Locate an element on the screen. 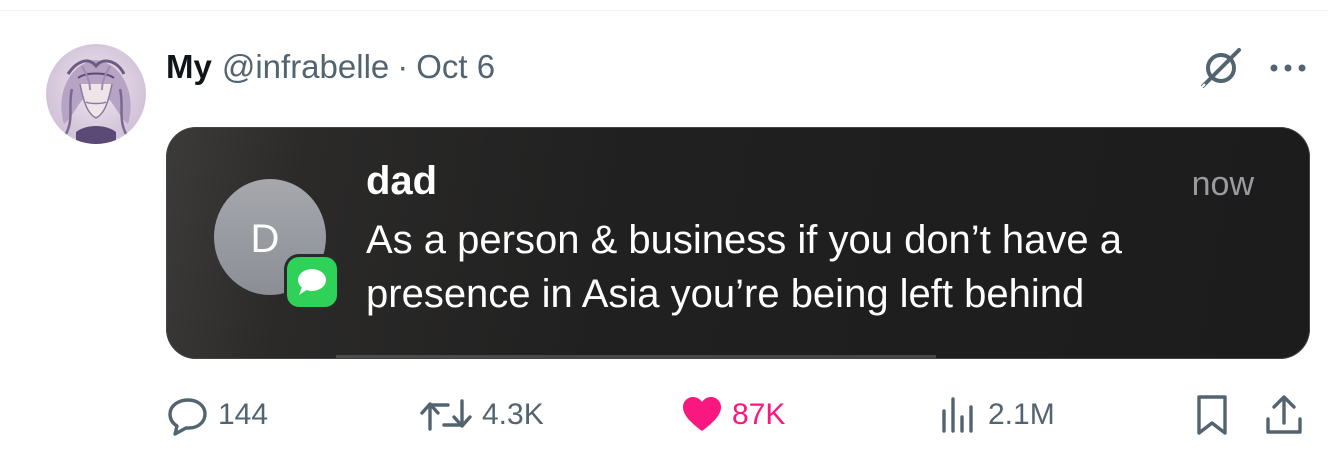 The height and width of the screenshot is (466, 1328). author-display-name: My is located at coordinates (189, 67).